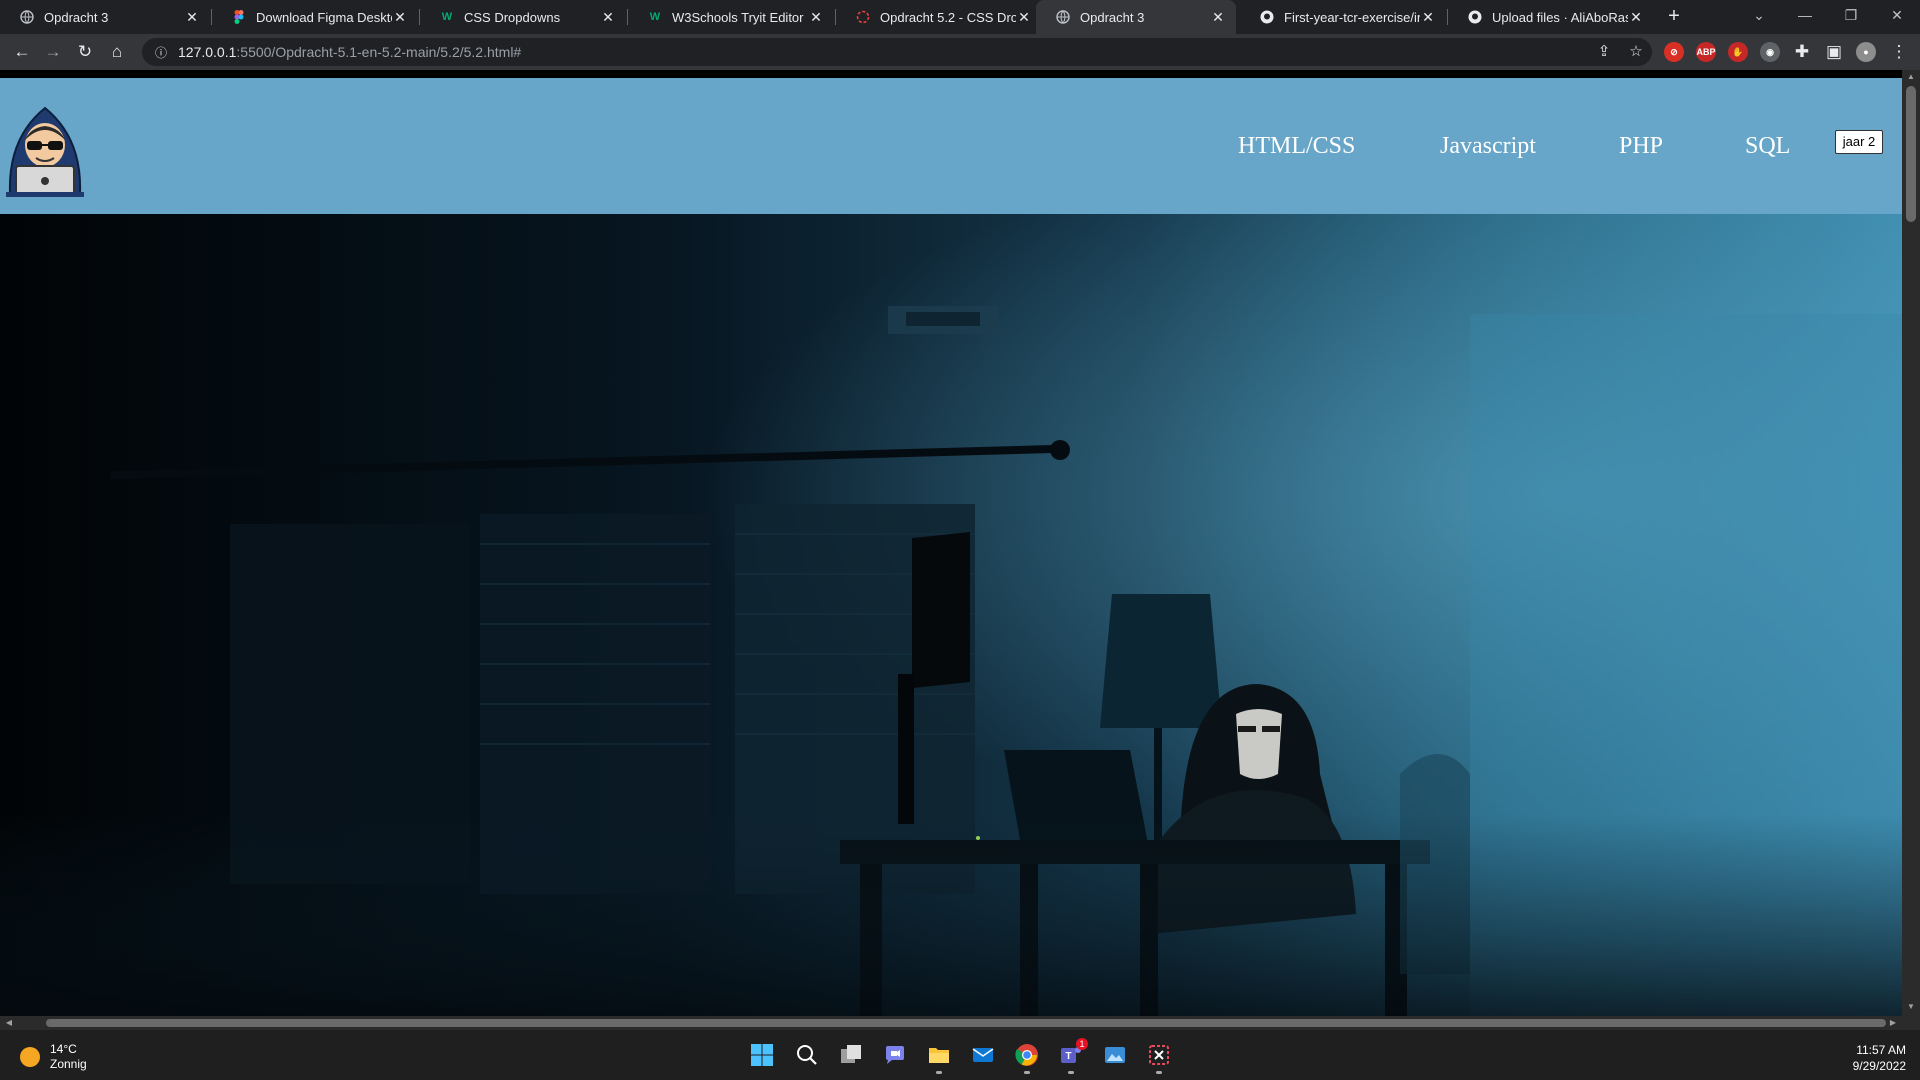 The height and width of the screenshot is (1080, 1920). Describe the element at coordinates (1706, 52) in the screenshot. I see `adblock-plus-icon: ABP` at that location.